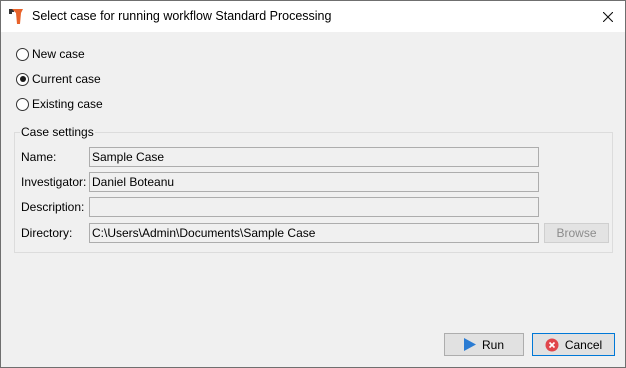  I want to click on cancel-button: Cancel, so click(573, 344).